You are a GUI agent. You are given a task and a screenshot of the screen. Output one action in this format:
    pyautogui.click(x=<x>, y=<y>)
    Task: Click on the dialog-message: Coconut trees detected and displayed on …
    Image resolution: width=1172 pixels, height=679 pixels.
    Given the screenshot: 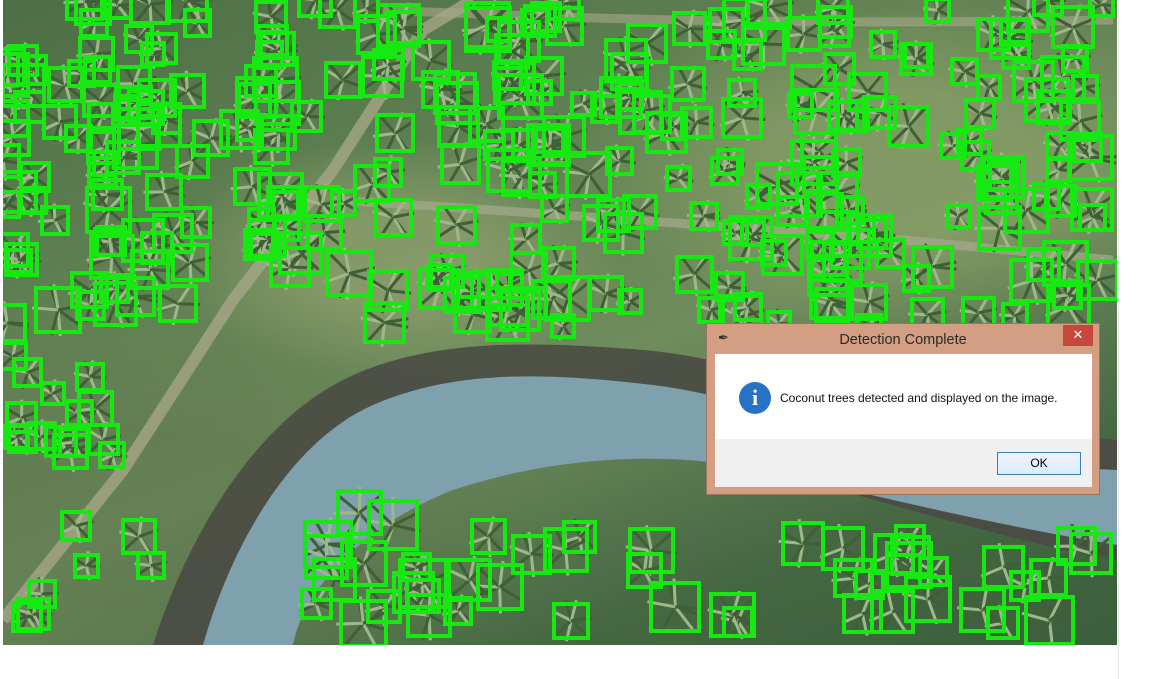 What is the action you would take?
    pyautogui.click(x=919, y=398)
    